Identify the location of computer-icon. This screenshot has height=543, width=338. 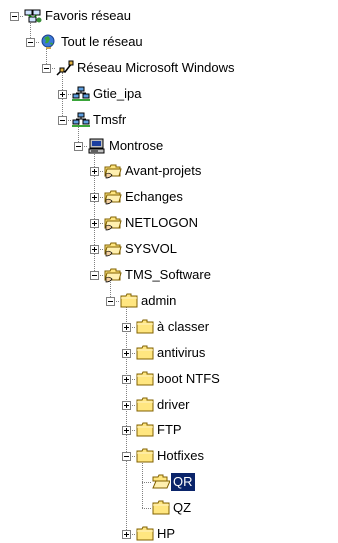
(97, 146).